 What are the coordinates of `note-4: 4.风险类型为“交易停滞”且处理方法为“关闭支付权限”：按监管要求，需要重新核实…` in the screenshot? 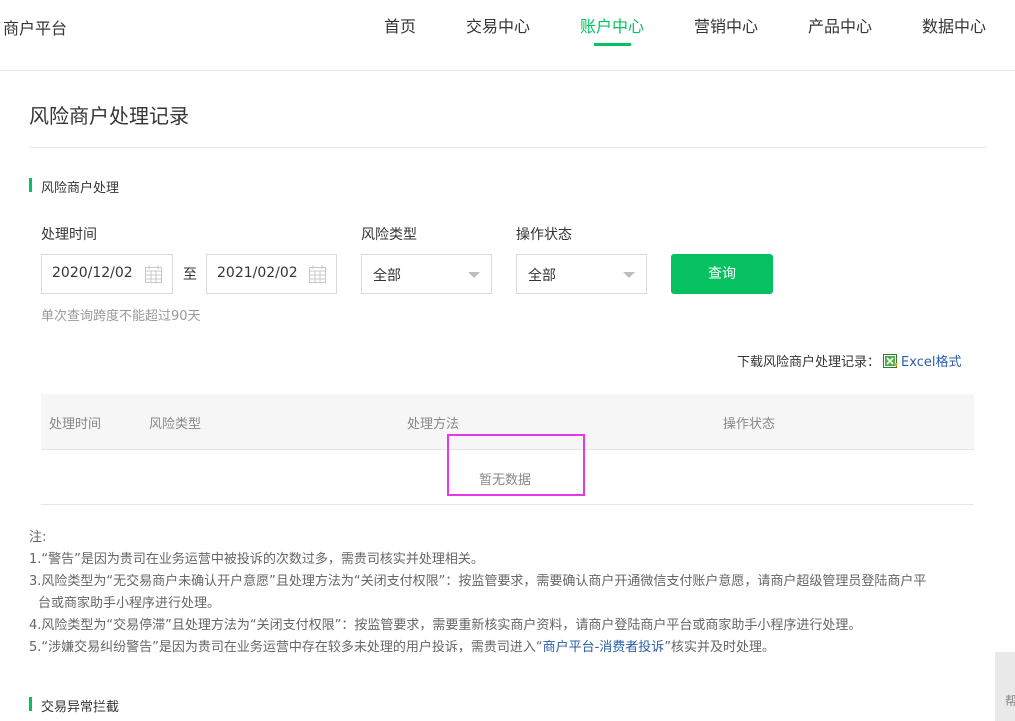 It's located at (445, 625).